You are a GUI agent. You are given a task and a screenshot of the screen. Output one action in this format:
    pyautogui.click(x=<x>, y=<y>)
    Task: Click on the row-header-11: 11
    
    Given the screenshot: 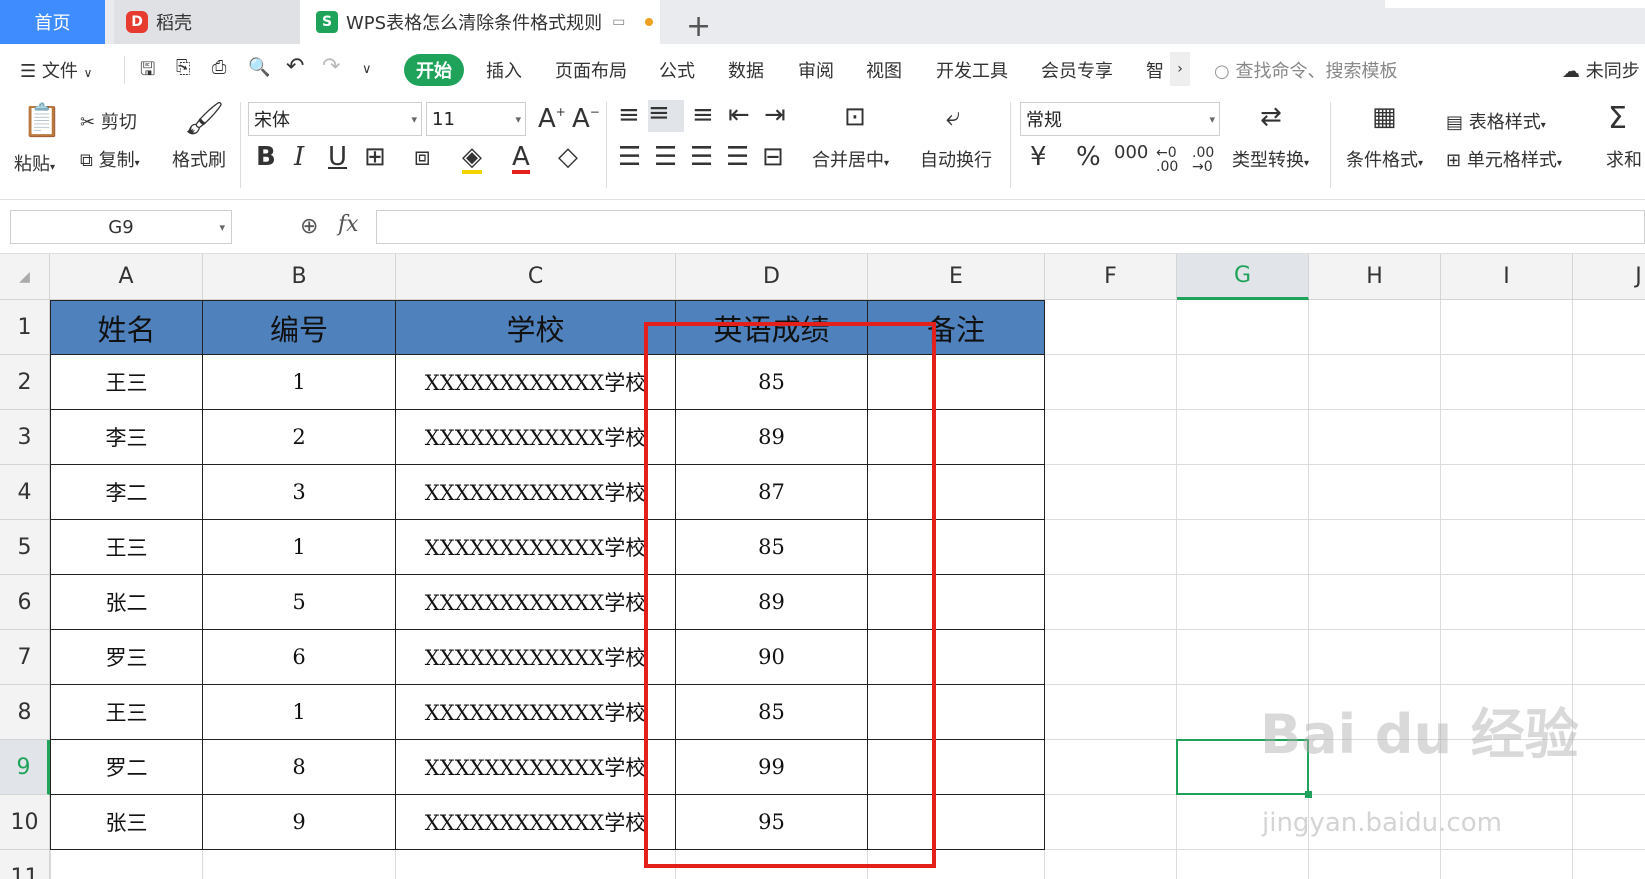 What is the action you would take?
    pyautogui.click(x=25, y=864)
    